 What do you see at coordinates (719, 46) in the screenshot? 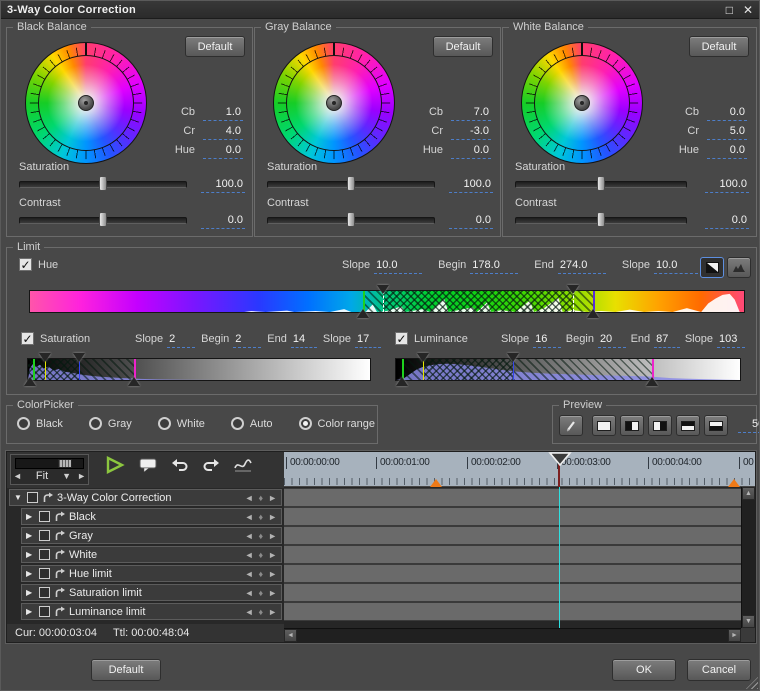
I see `white-default-button: Default` at bounding box center [719, 46].